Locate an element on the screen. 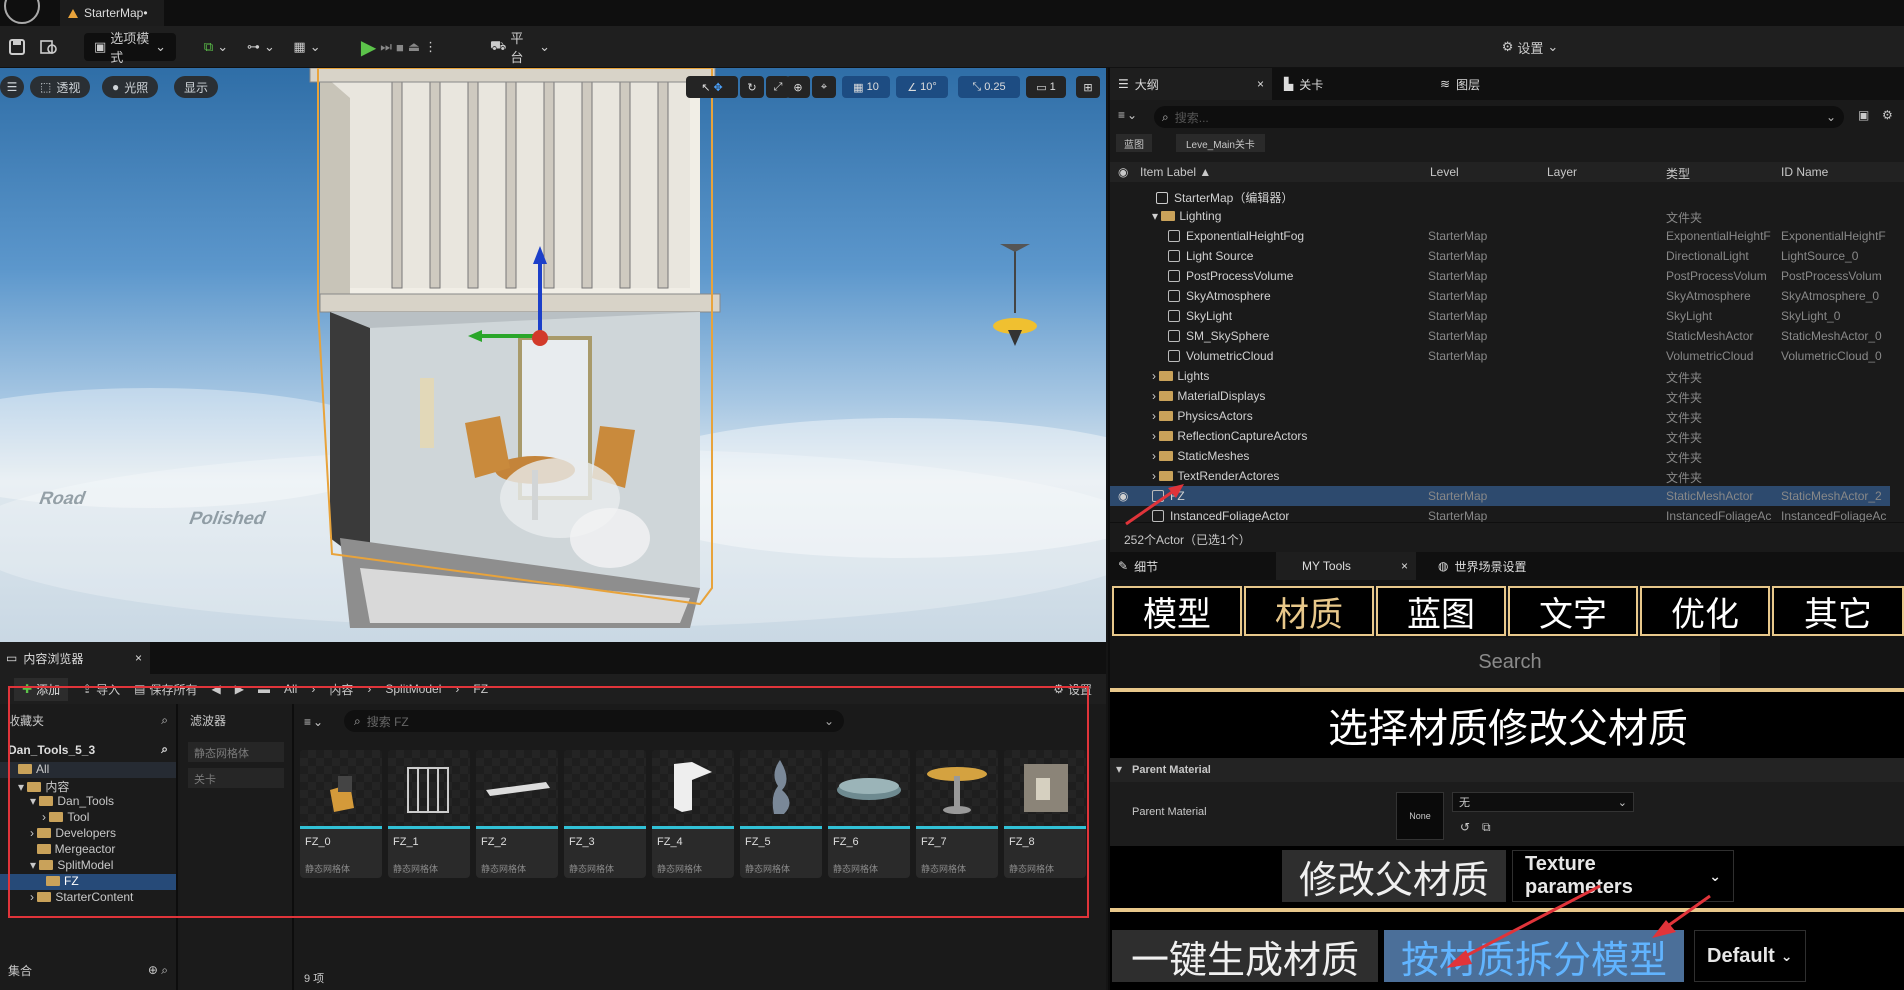  outliner-folder-row: › MaterialDisplays 文件夹 is located at coordinates (1500, 396).